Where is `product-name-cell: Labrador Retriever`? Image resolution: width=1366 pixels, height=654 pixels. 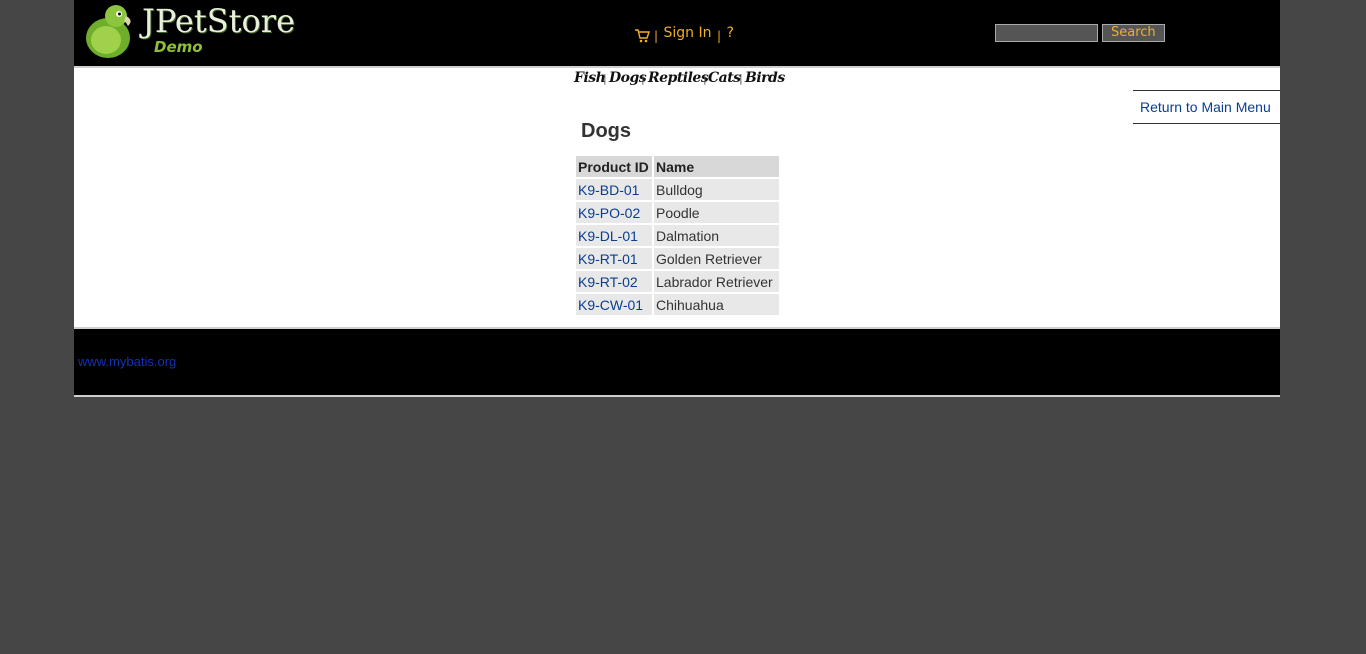
product-name-cell: Labrador Retriever is located at coordinates (716, 281).